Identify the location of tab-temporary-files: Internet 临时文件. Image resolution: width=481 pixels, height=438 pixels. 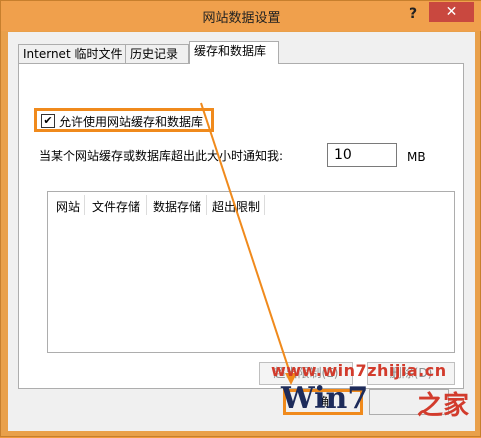
(72, 53).